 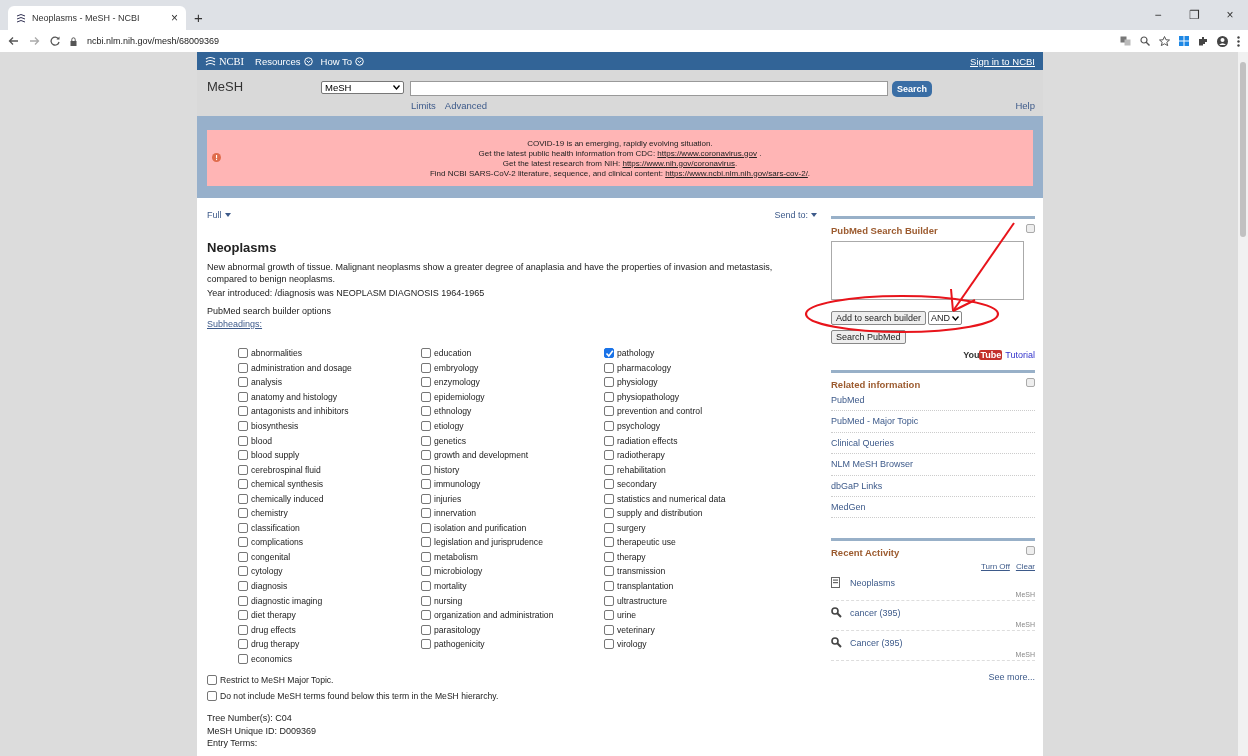 I want to click on windows-icon, so click(x=1184, y=41).